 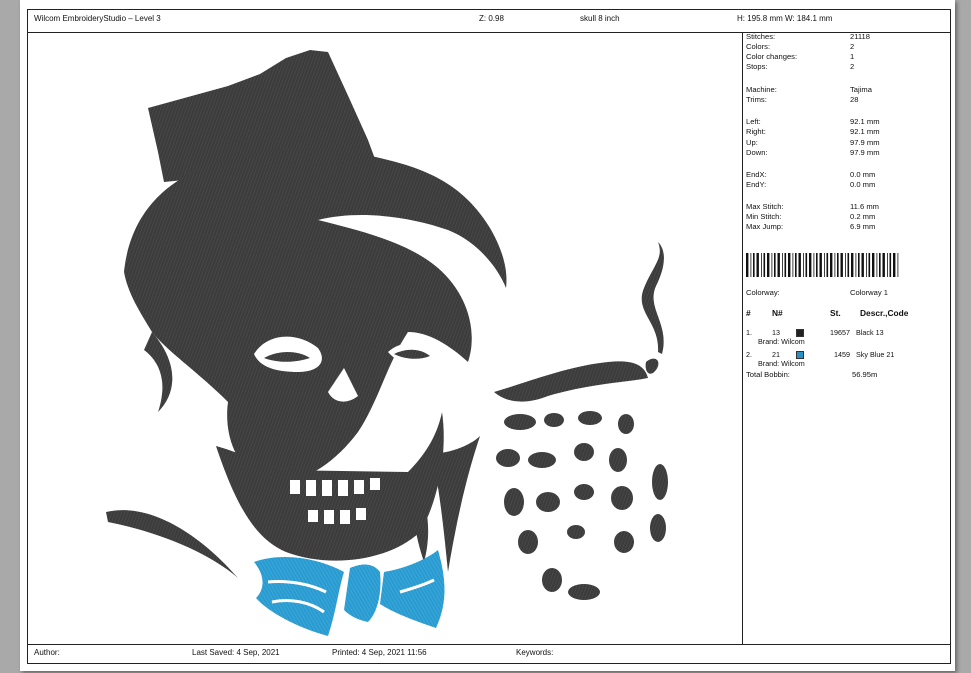 What do you see at coordinates (813, 131) in the screenshot?
I see `stat-right: Right: 92.1 mm` at bounding box center [813, 131].